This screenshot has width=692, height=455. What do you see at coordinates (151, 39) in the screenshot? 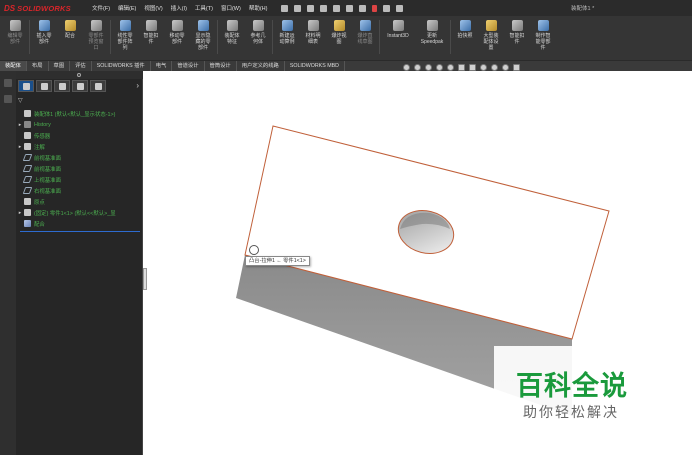
I see `ribbon-button-label: 智能扣 件` at bounding box center [151, 39].